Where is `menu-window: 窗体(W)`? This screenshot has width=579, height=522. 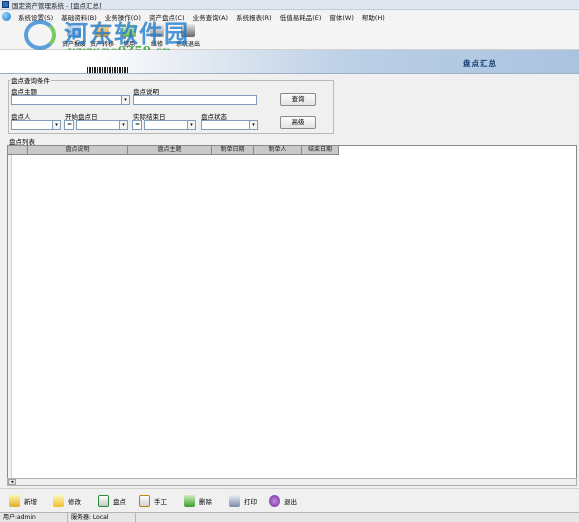 menu-window: 窗体(W) is located at coordinates (341, 17).